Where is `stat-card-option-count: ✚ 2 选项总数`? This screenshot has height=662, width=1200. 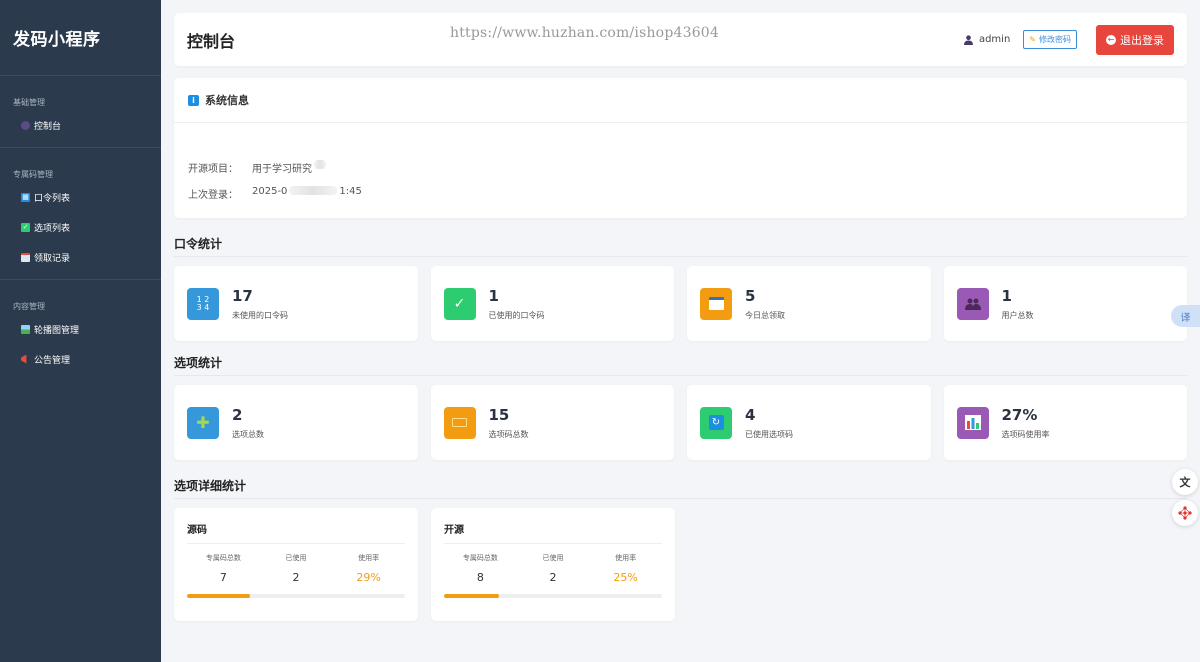 stat-card-option-count: ✚ 2 选项总数 is located at coordinates (296, 422).